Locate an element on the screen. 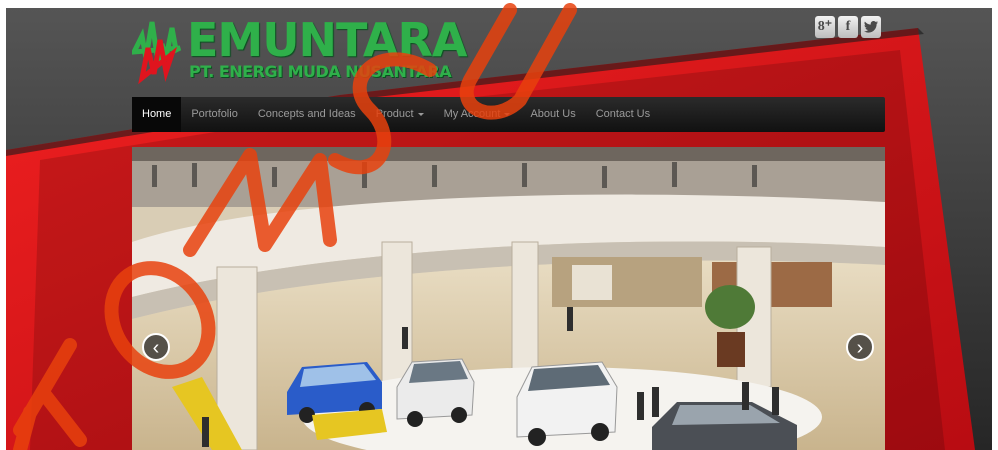  facebook-icon: f is located at coordinates (848, 27).